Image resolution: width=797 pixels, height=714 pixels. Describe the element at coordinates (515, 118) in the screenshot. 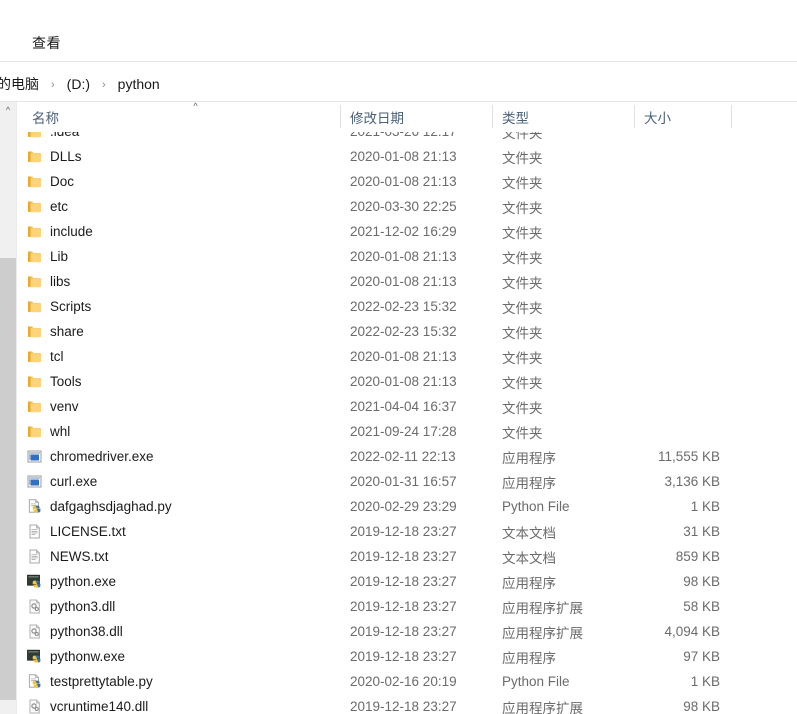

I see `column-header-type-label: 类型` at that location.